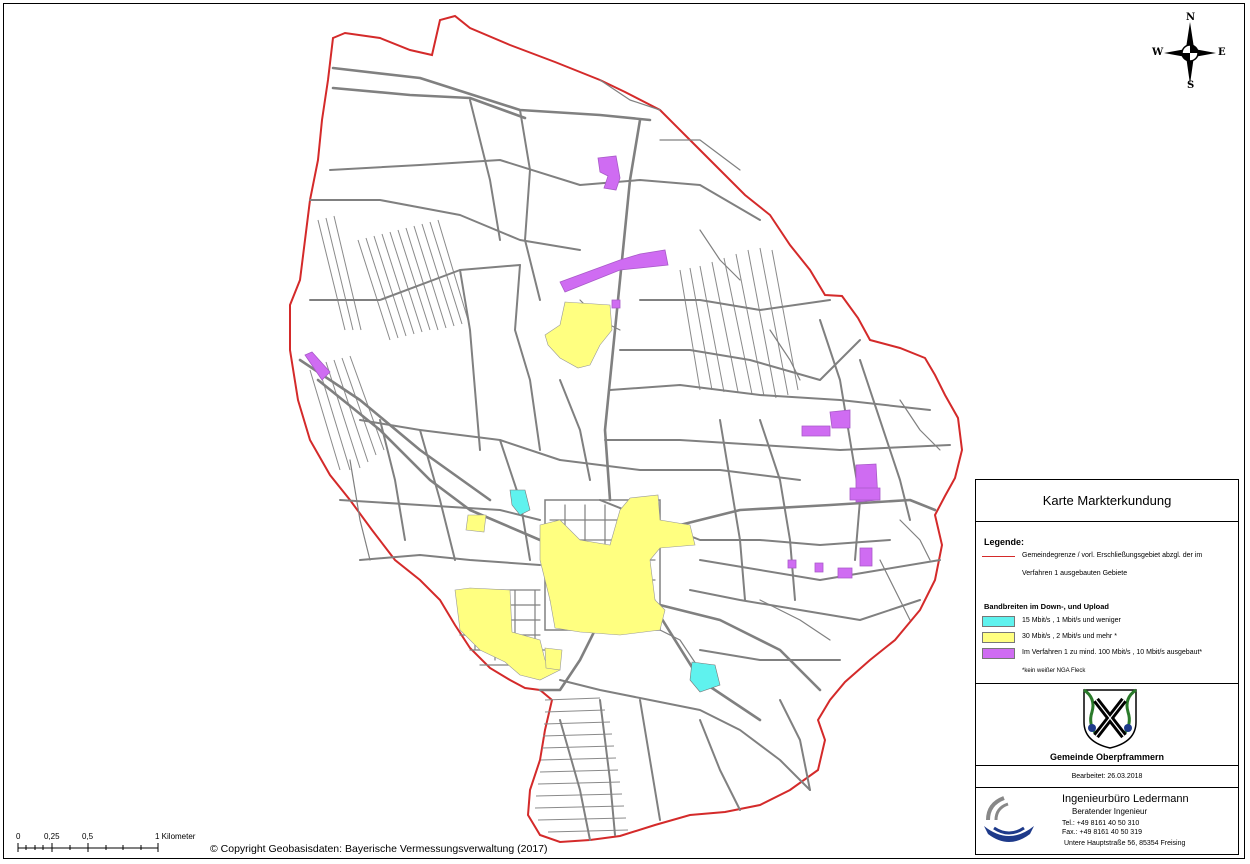 The image size is (1250, 864). What do you see at coordinates (1046, 606) in the screenshot?
I see `bandwidth-heading: Bandbreiten im Down-, und Upload` at bounding box center [1046, 606].